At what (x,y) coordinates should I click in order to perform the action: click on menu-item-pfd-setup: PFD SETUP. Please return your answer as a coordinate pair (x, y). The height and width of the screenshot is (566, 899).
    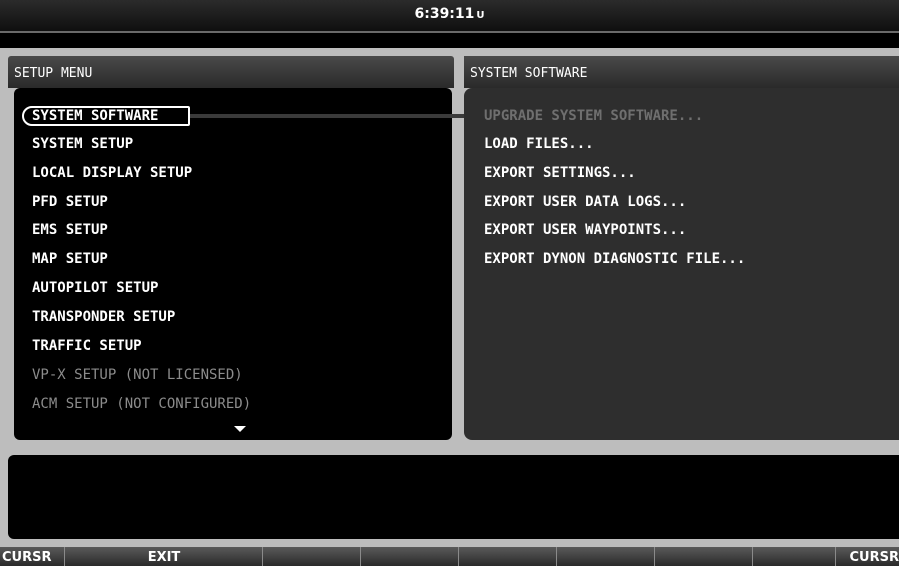
    Looking at the image, I should click on (70, 202).